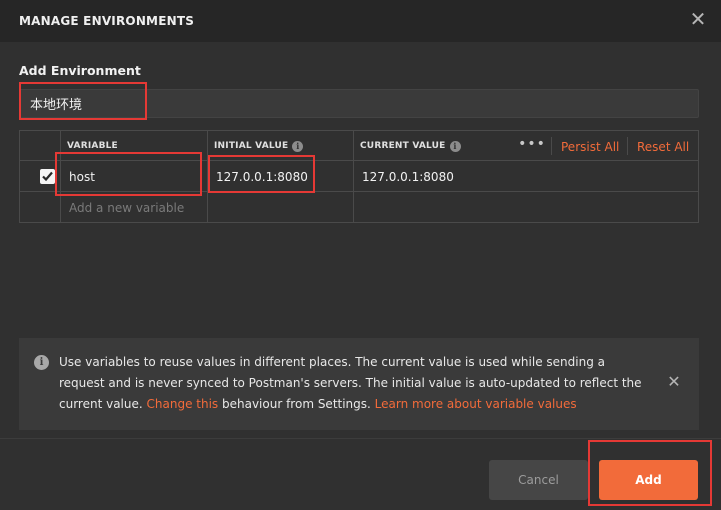  What do you see at coordinates (107, 21) in the screenshot?
I see `modal-title: MANAGE ENVIRONMENTS` at bounding box center [107, 21].